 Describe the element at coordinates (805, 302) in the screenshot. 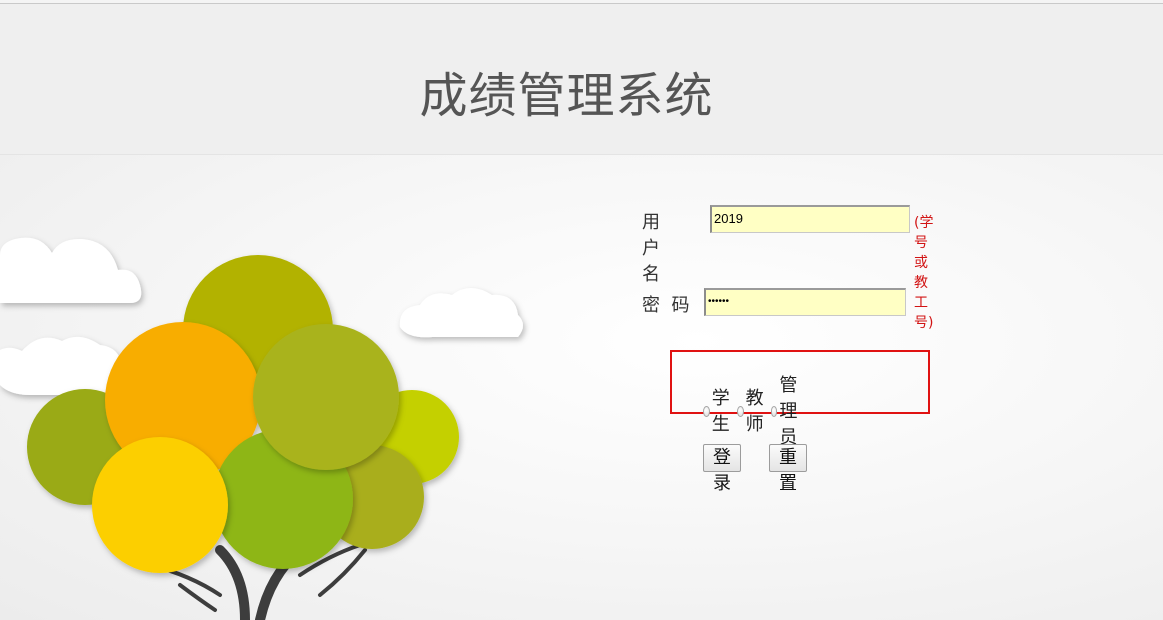

I see `password-input: ••••••` at that location.